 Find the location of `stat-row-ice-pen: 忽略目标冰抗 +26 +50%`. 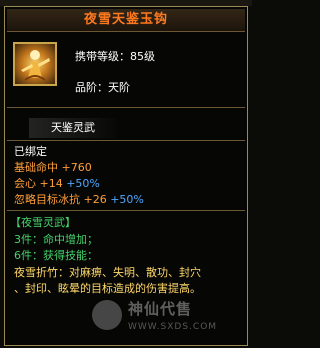

stat-row-ice-pen: 忽略目标冰抗 +26 +50% is located at coordinates (79, 199).